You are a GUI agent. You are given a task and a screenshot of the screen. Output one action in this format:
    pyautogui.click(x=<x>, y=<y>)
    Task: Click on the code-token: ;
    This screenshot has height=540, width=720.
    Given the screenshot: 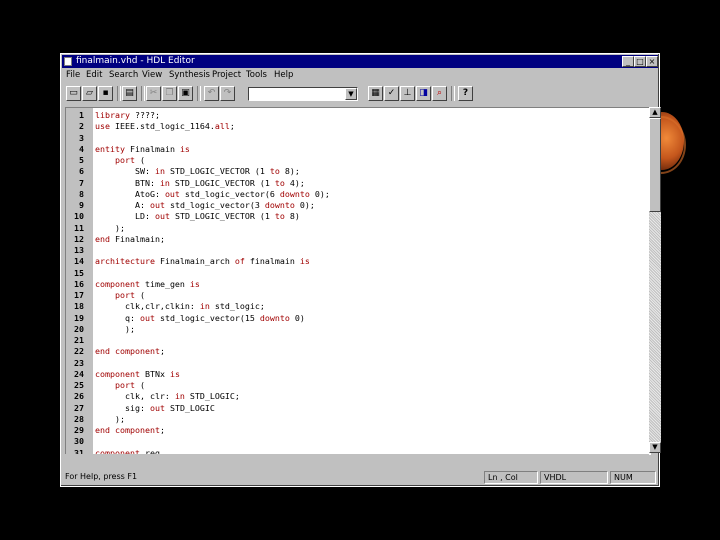 What is the action you would take?
    pyautogui.click(x=232, y=126)
    